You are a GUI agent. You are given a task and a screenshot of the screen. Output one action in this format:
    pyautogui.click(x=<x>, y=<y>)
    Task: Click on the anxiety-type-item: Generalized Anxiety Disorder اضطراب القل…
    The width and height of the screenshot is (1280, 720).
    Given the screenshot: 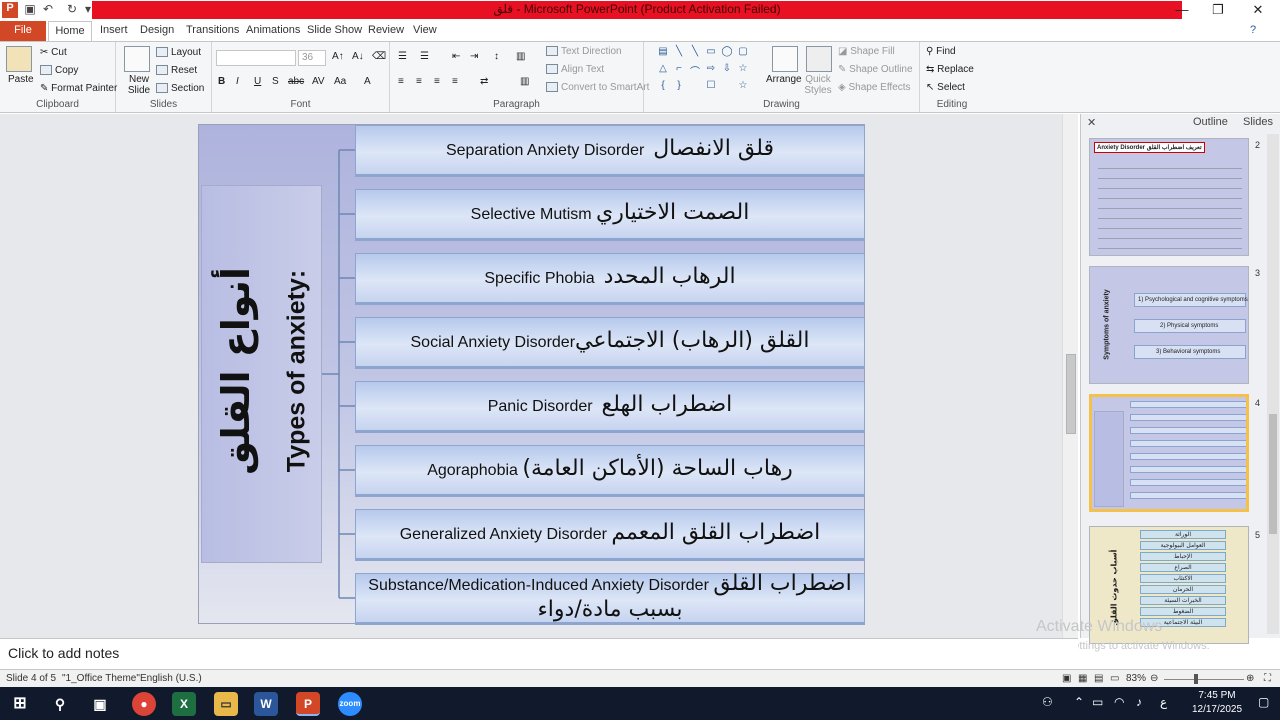 What is the action you would take?
    pyautogui.click(x=610, y=535)
    